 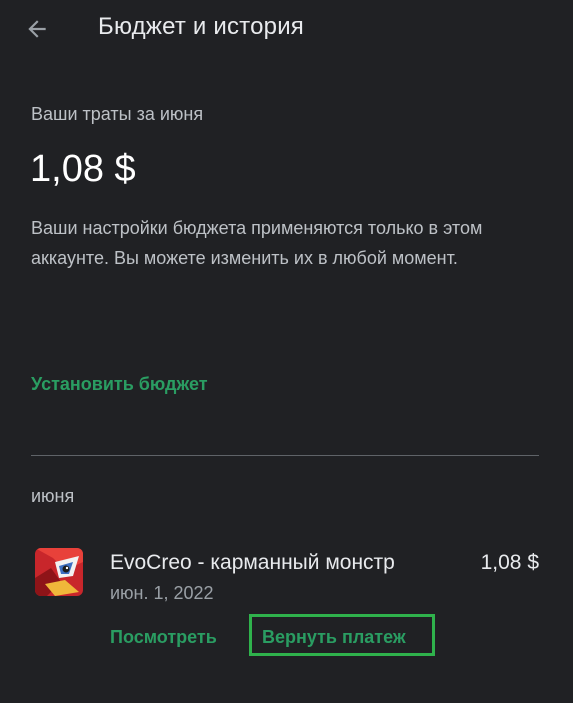 What do you see at coordinates (252, 562) in the screenshot?
I see `app-name: EvoCreo - карманный монстр` at bounding box center [252, 562].